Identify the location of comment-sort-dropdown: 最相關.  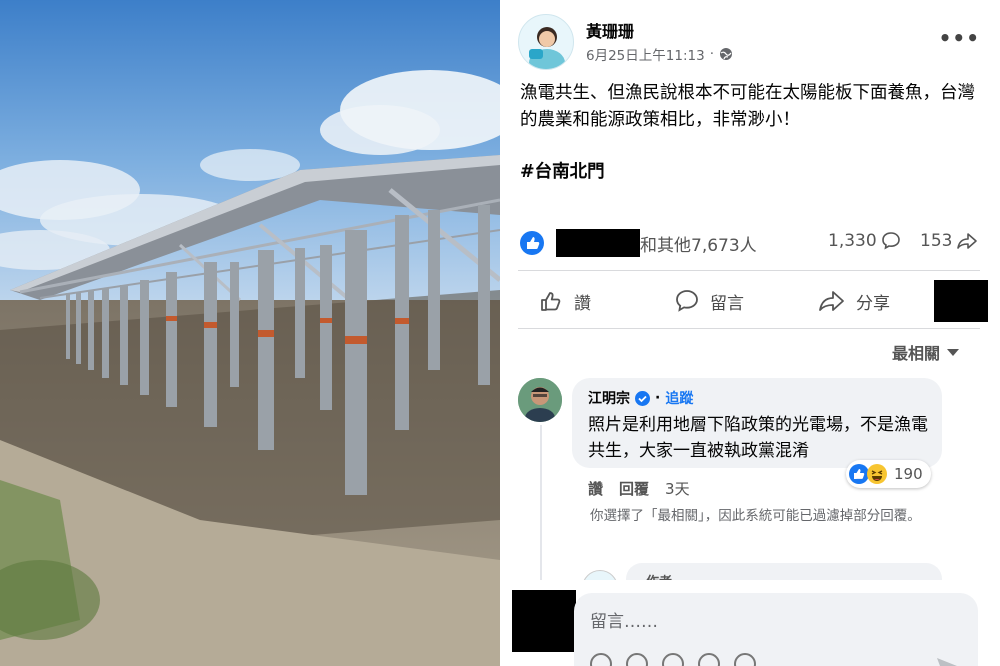
(926, 352).